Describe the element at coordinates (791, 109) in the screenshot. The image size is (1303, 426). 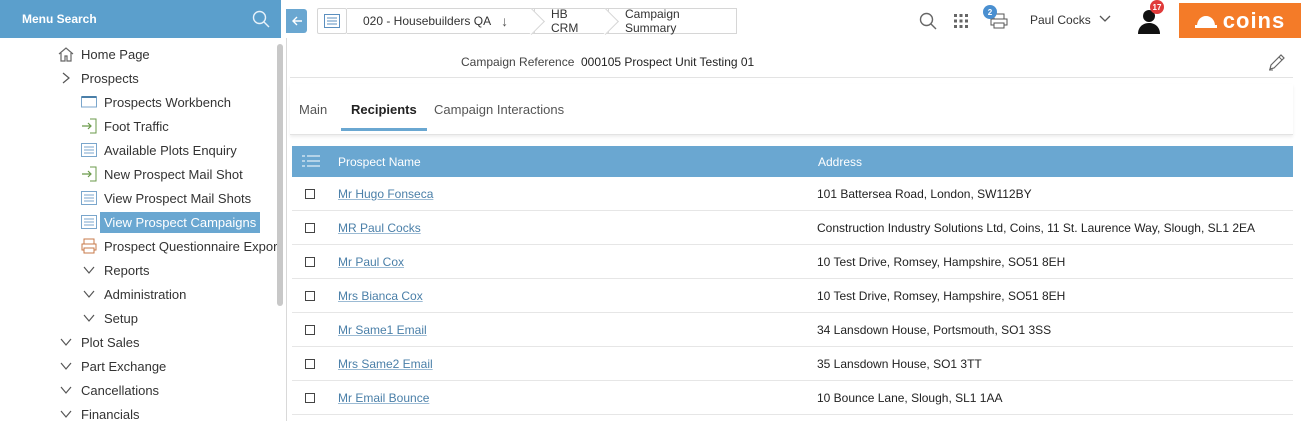
I see `tab-bar: Main Recipients Campaign Interactions` at that location.